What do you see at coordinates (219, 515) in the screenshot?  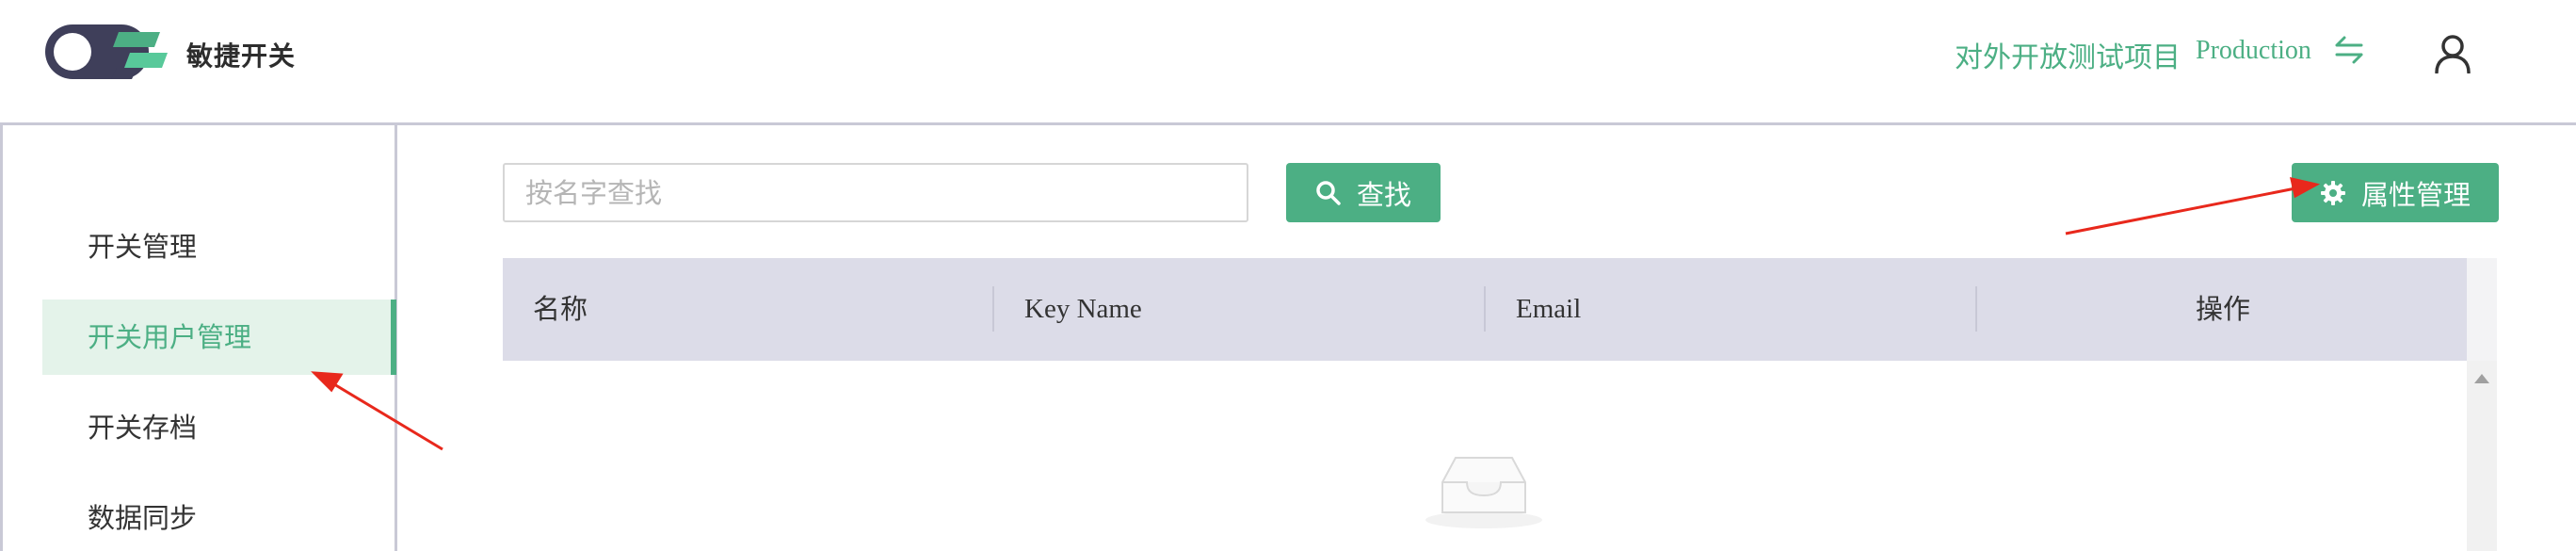 I see `sidebar-item-data-sync: 数据同步` at bounding box center [219, 515].